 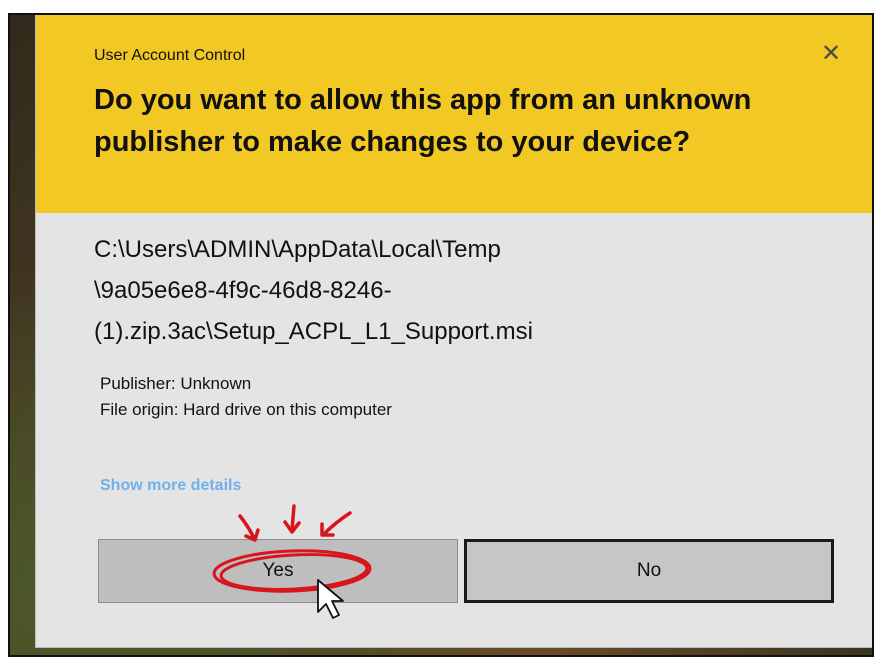 I want to click on no-button: No, so click(x=649, y=571).